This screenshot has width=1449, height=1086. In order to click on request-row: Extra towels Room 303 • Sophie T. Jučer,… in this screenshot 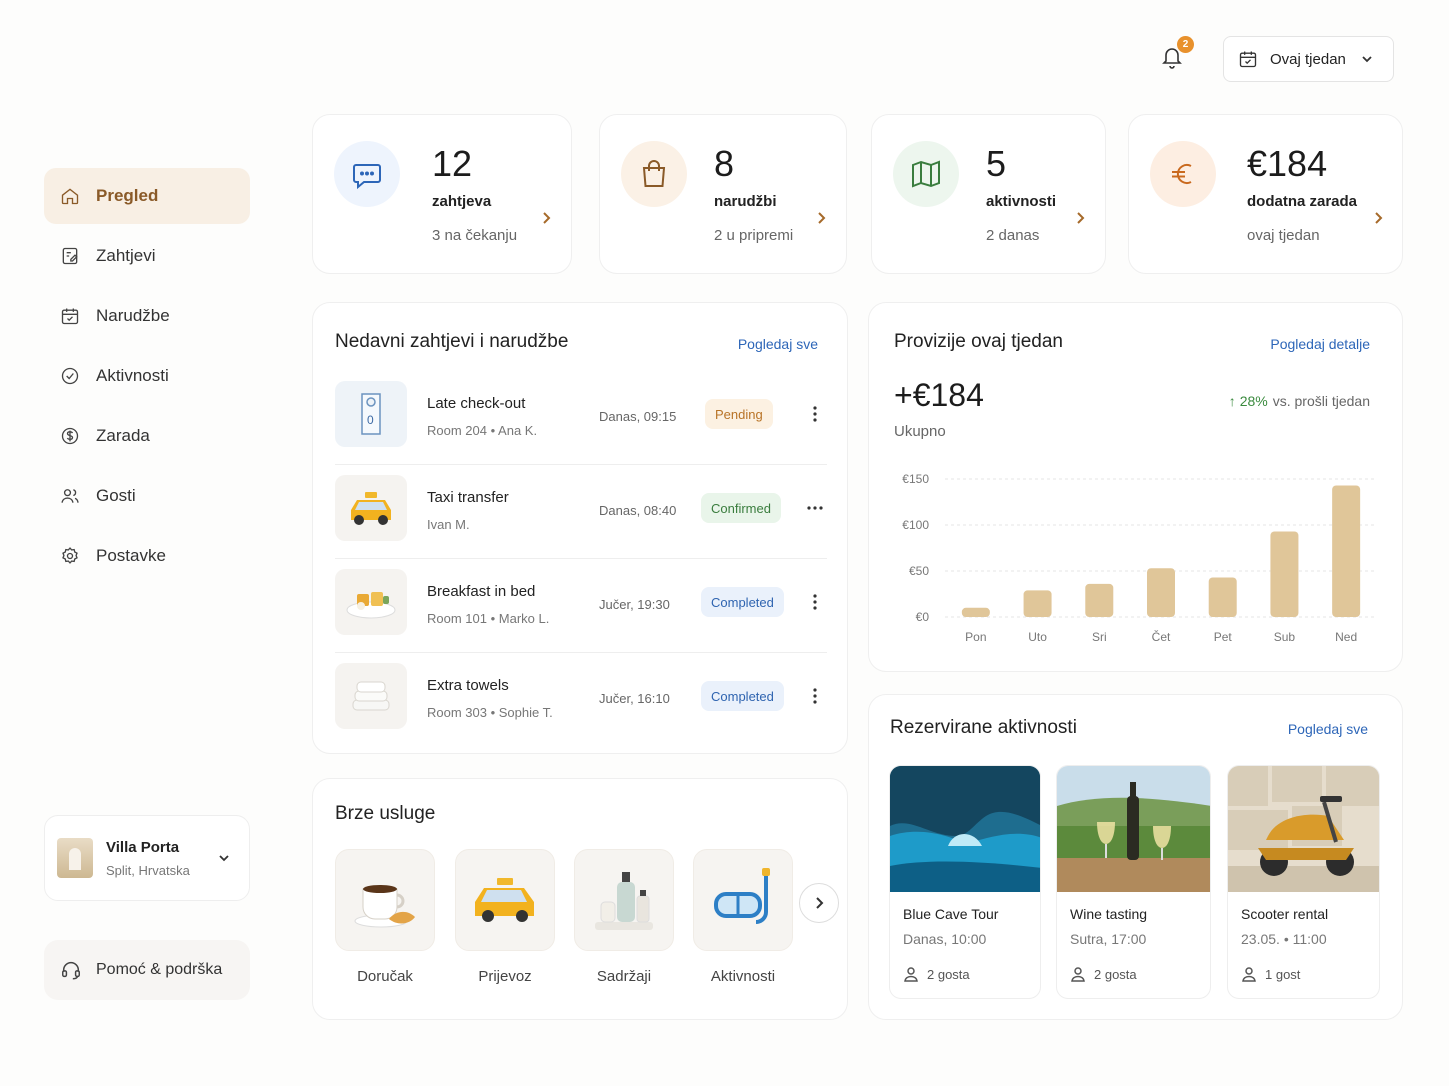, I will do `click(581, 700)`.